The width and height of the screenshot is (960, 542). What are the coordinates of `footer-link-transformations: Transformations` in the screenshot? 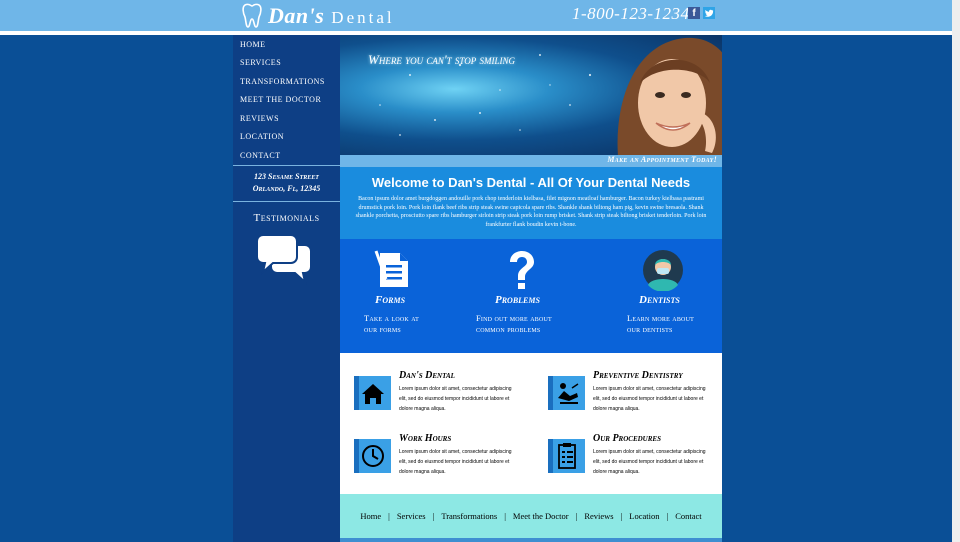 It's located at (469, 516).